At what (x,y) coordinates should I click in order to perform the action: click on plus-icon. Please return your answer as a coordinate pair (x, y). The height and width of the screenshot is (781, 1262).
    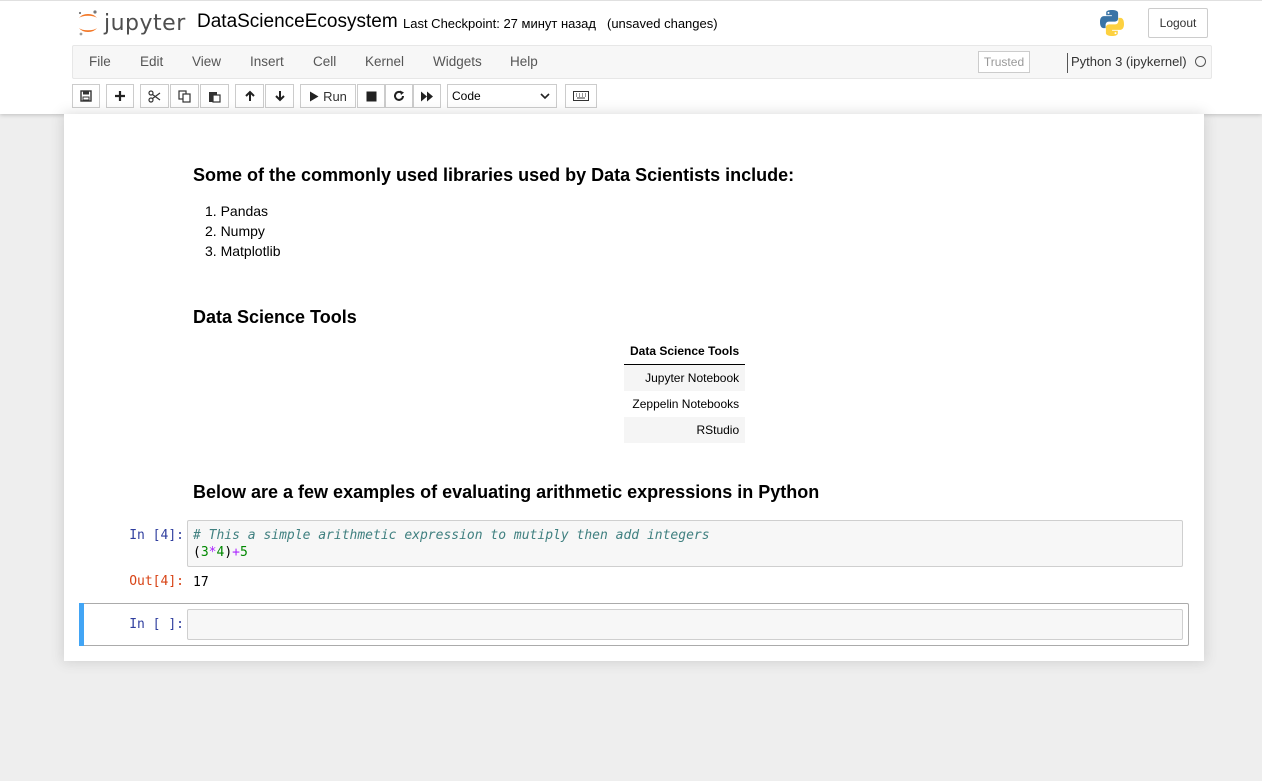
    Looking at the image, I should click on (120, 96).